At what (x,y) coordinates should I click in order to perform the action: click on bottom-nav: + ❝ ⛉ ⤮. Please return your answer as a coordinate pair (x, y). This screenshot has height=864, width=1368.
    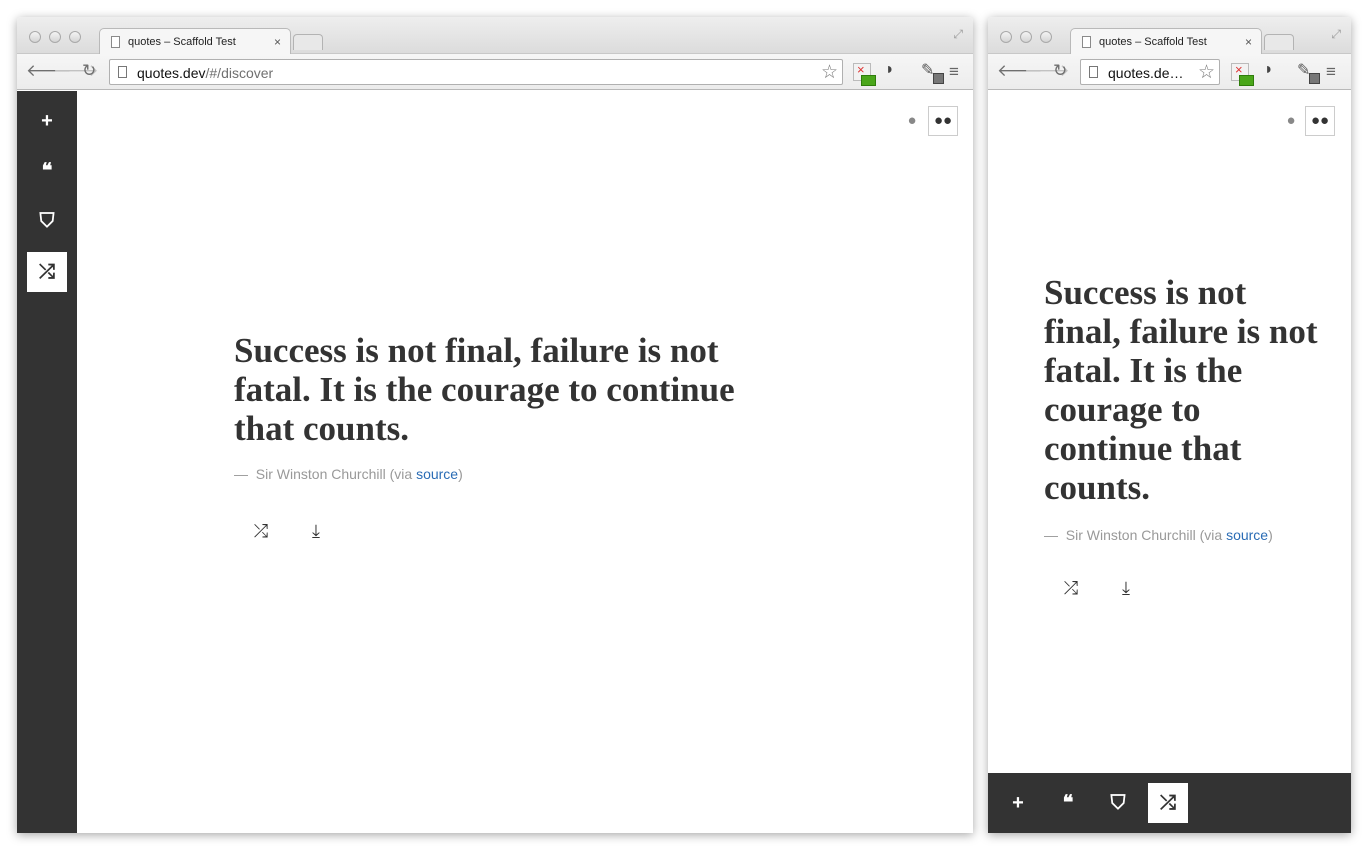
    Looking at the image, I should click on (1169, 803).